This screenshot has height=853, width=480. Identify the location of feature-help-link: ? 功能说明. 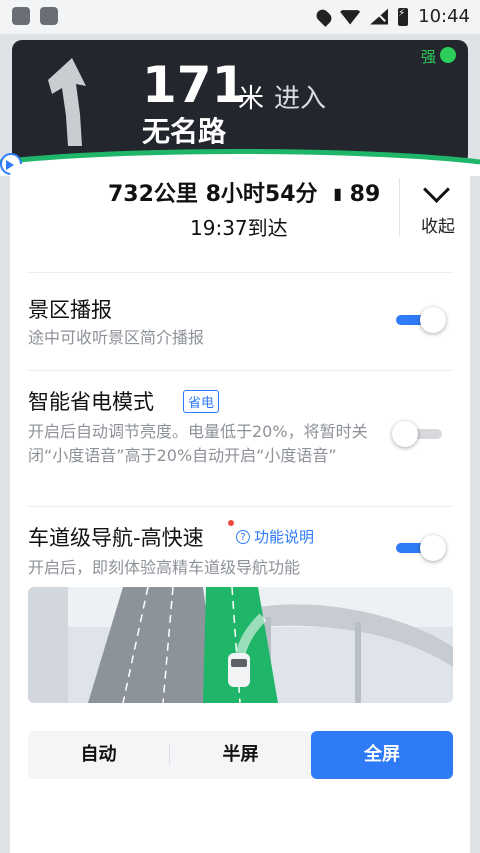
(275, 536).